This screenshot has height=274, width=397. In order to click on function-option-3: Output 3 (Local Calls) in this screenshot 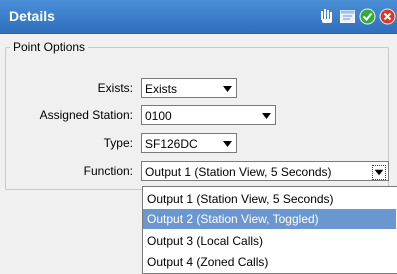, I will do `click(269, 241)`.